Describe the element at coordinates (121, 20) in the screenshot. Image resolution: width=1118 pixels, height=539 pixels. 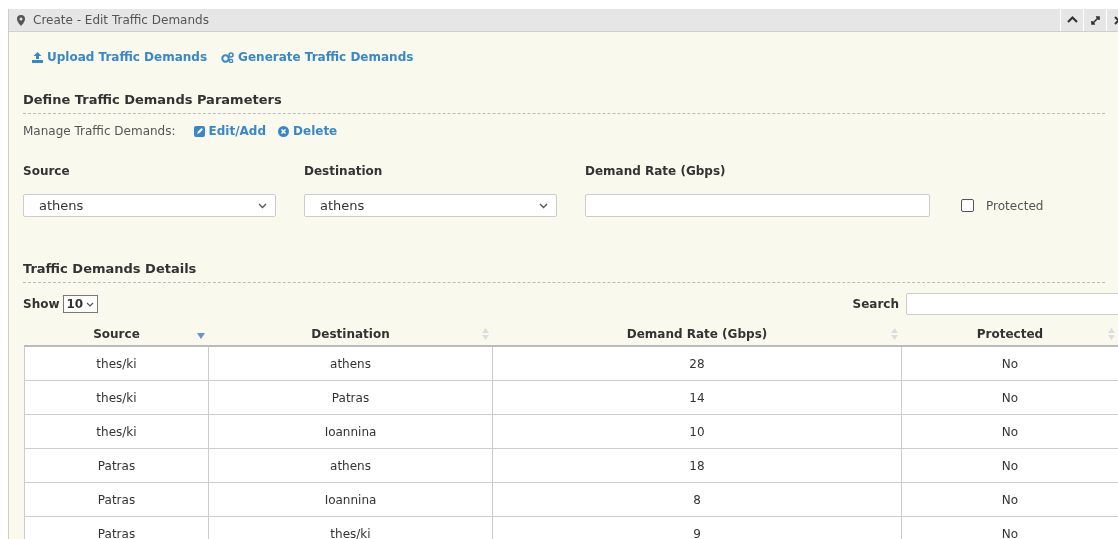
I see `window-title: Create - Edit Traffic Demands` at that location.